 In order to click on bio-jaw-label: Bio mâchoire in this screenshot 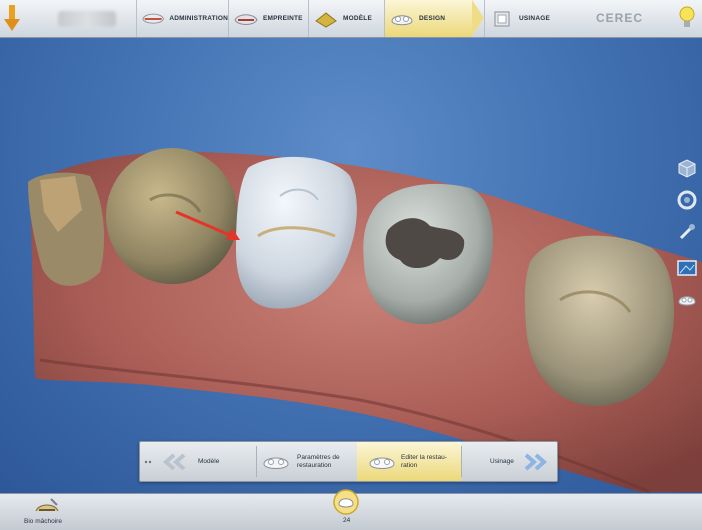, I will do `click(43, 521)`.